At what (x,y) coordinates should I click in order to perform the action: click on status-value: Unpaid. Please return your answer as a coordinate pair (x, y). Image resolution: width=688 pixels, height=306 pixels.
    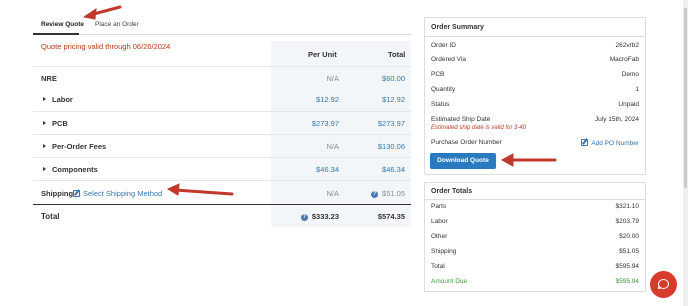
    Looking at the image, I should click on (628, 104).